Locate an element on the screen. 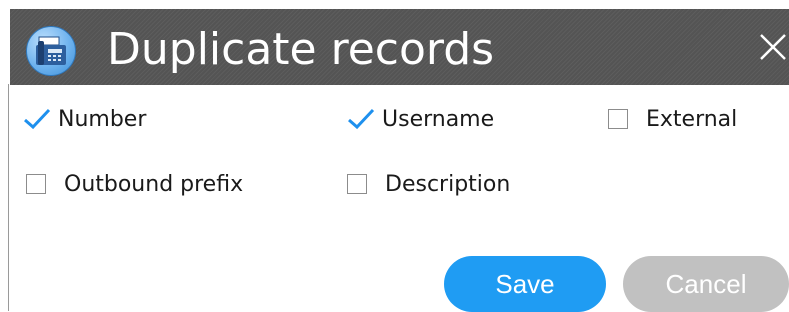  fax-machine-icon is located at coordinates (51, 51).